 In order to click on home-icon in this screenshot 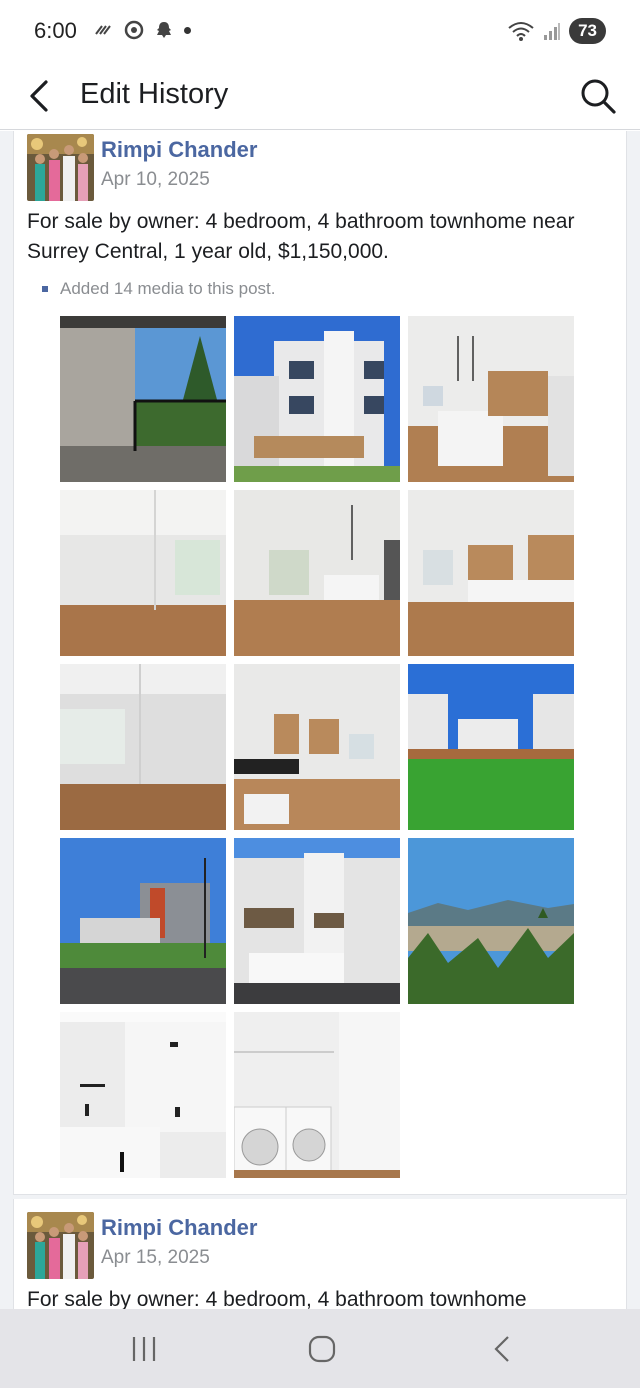, I will do `click(322, 1349)`.